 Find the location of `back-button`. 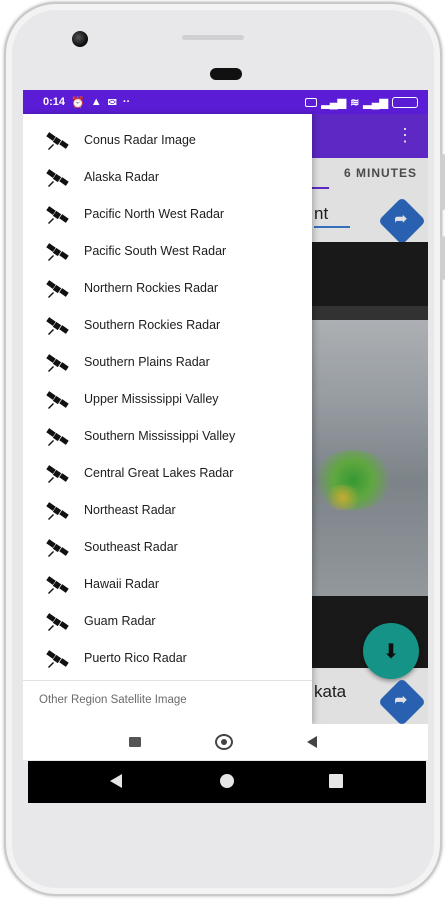

back-button is located at coordinates (312, 742).